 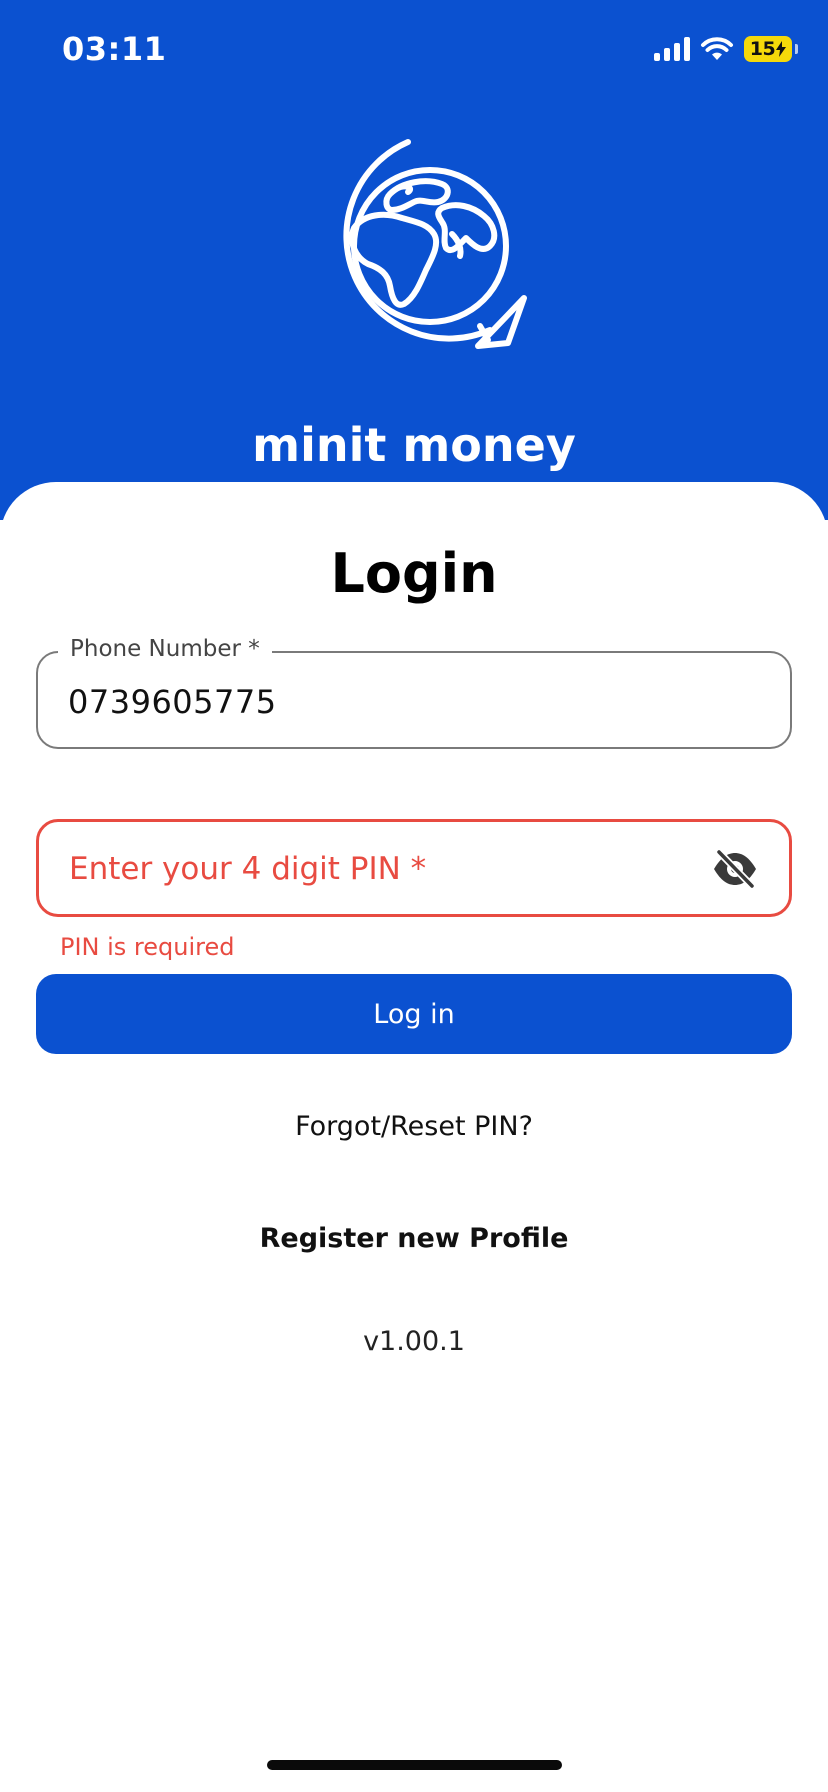 What do you see at coordinates (414, 1126) in the screenshot?
I see `forgot-pin-link: Forgot/Reset PIN?` at bounding box center [414, 1126].